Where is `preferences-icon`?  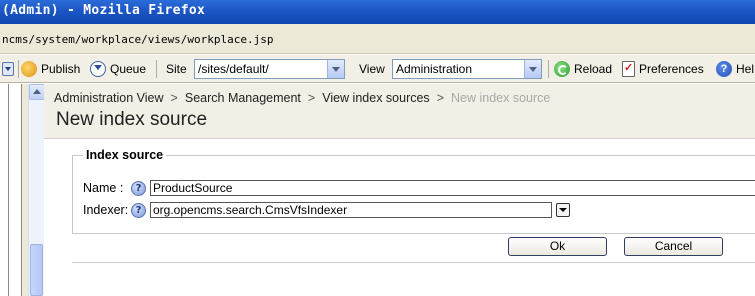 preferences-icon is located at coordinates (628, 69).